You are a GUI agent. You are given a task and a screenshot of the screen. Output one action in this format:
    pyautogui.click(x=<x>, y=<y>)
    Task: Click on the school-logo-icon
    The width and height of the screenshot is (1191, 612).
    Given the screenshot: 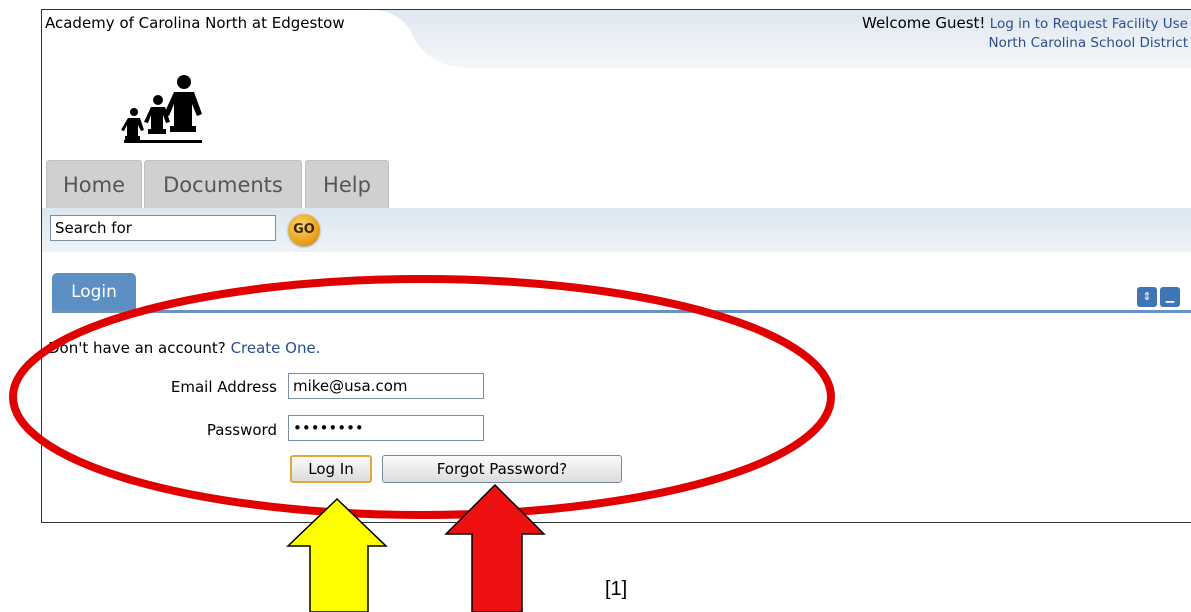 What is the action you would take?
    pyautogui.click(x=161, y=109)
    